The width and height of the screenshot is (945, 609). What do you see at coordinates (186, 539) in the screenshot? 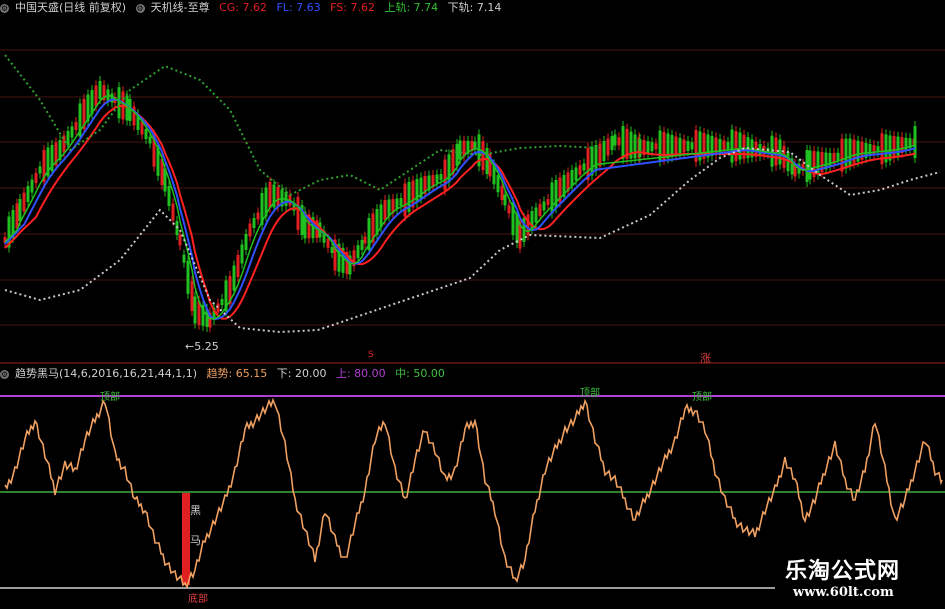
I see `black-horse-bar` at bounding box center [186, 539].